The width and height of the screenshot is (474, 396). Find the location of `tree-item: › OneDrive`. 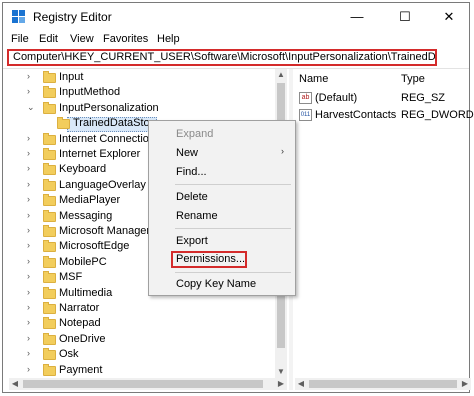

tree-item: › OneDrive is located at coordinates (148, 340).